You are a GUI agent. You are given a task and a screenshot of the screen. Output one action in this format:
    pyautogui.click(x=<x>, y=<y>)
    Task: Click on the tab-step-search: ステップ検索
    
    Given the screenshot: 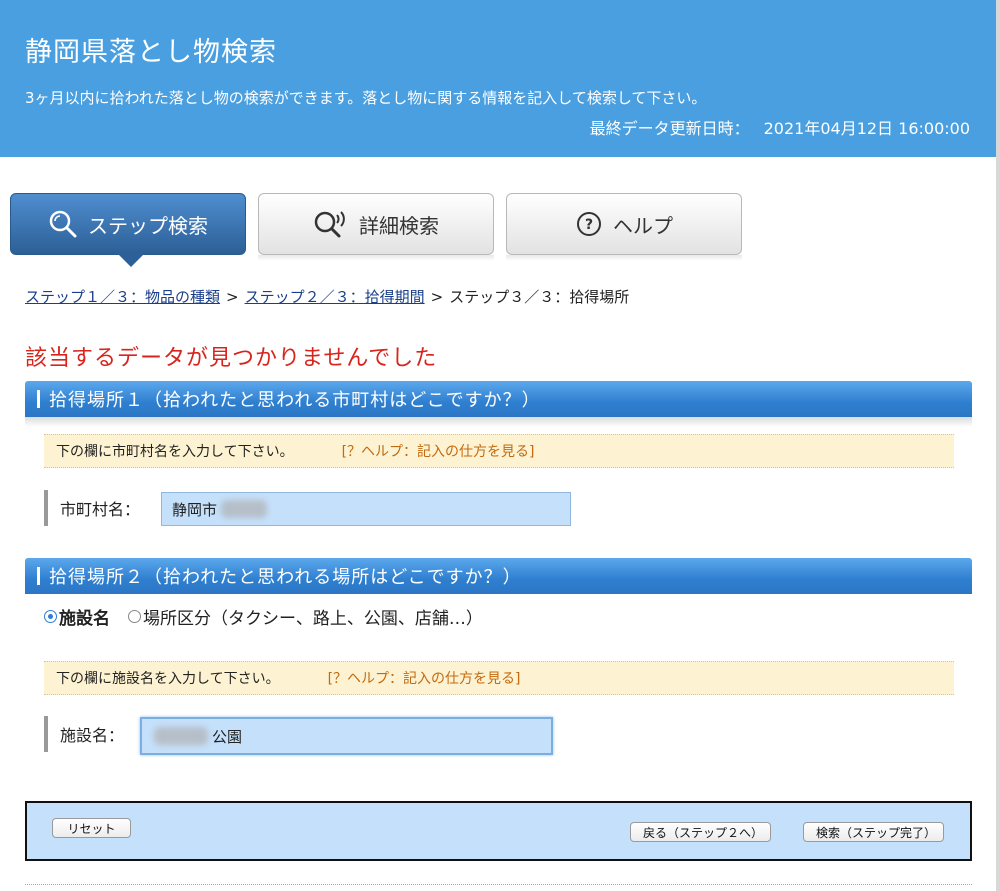 What is the action you would take?
    pyautogui.click(x=128, y=230)
    